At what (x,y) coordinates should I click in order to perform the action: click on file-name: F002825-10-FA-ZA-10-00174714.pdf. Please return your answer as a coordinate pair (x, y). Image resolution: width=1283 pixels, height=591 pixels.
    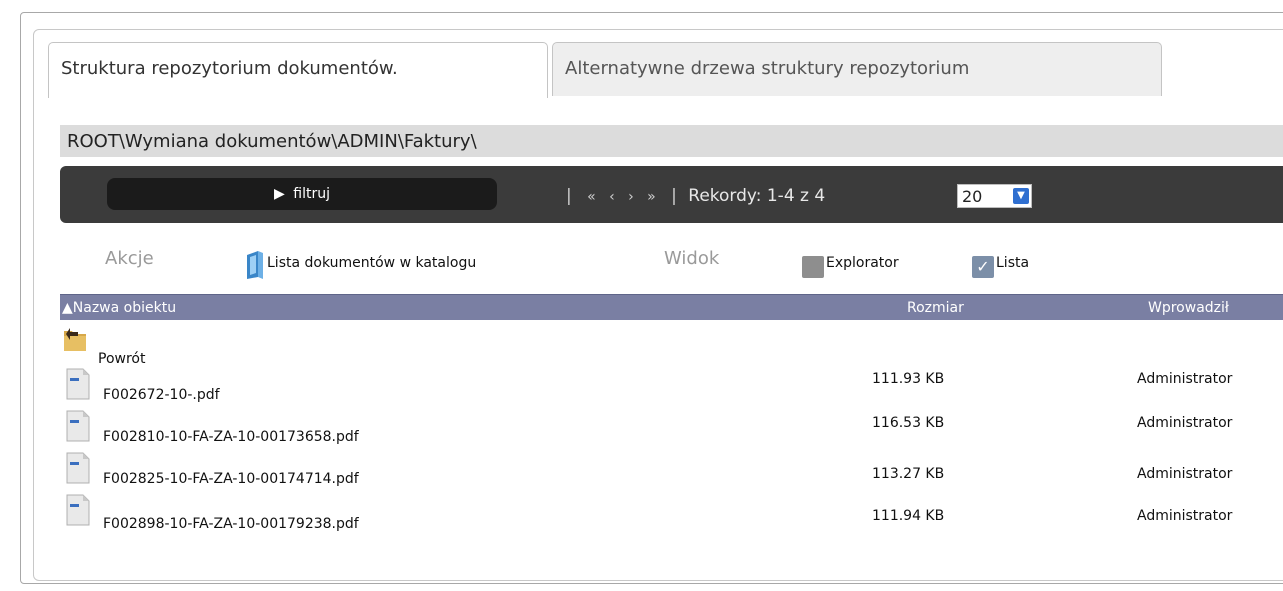
    Looking at the image, I should click on (231, 479).